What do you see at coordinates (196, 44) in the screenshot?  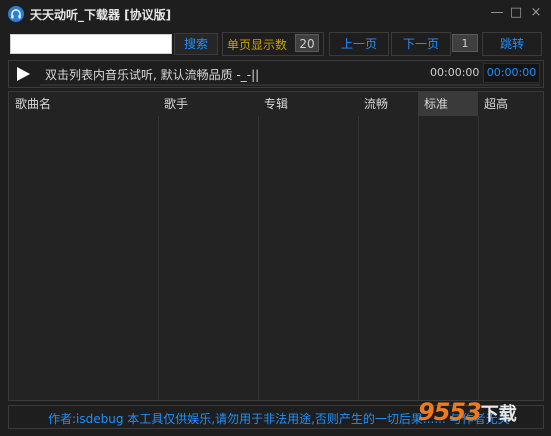 I see `search-button: 搜索` at bounding box center [196, 44].